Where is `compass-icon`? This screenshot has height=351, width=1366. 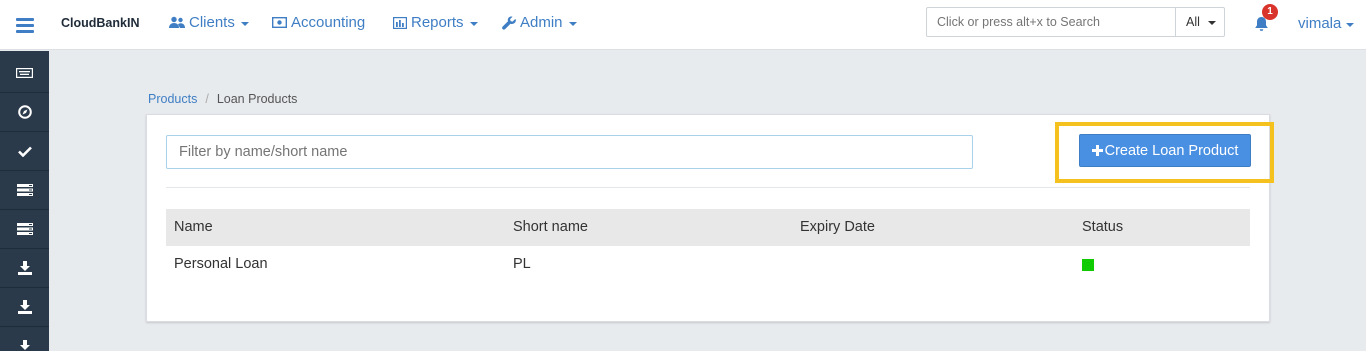 compass-icon is located at coordinates (24, 112).